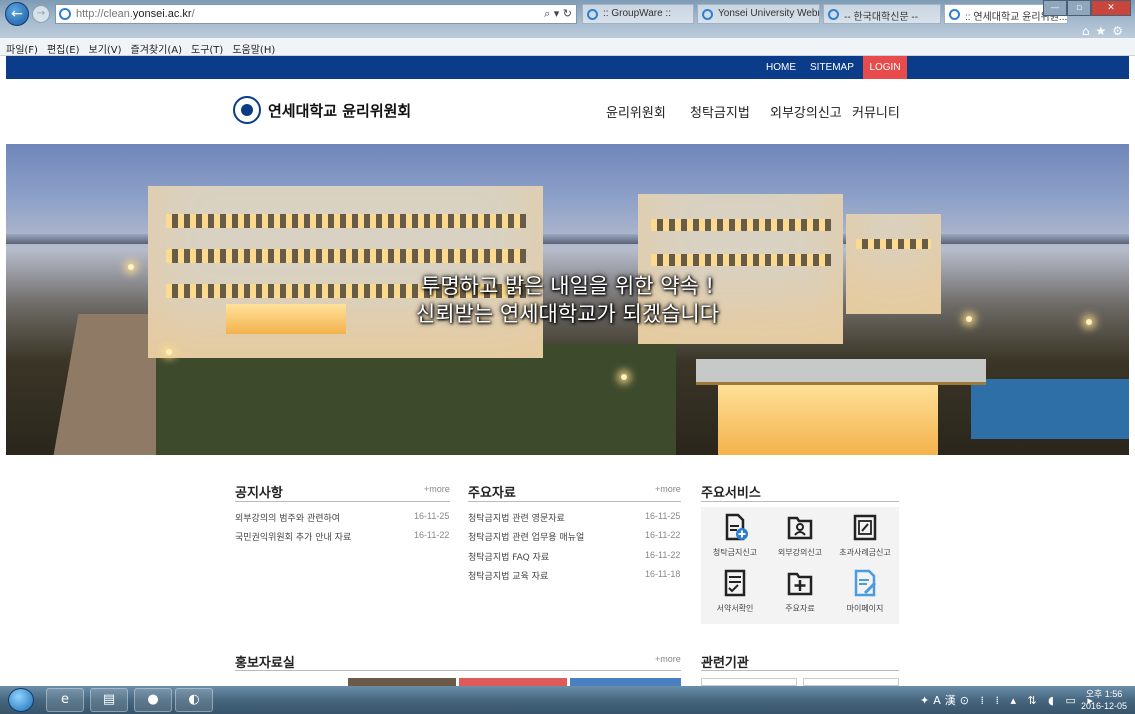 This screenshot has height=714, width=1135. I want to click on service-excess-honorarium: 초과사례금신고, so click(865, 535).